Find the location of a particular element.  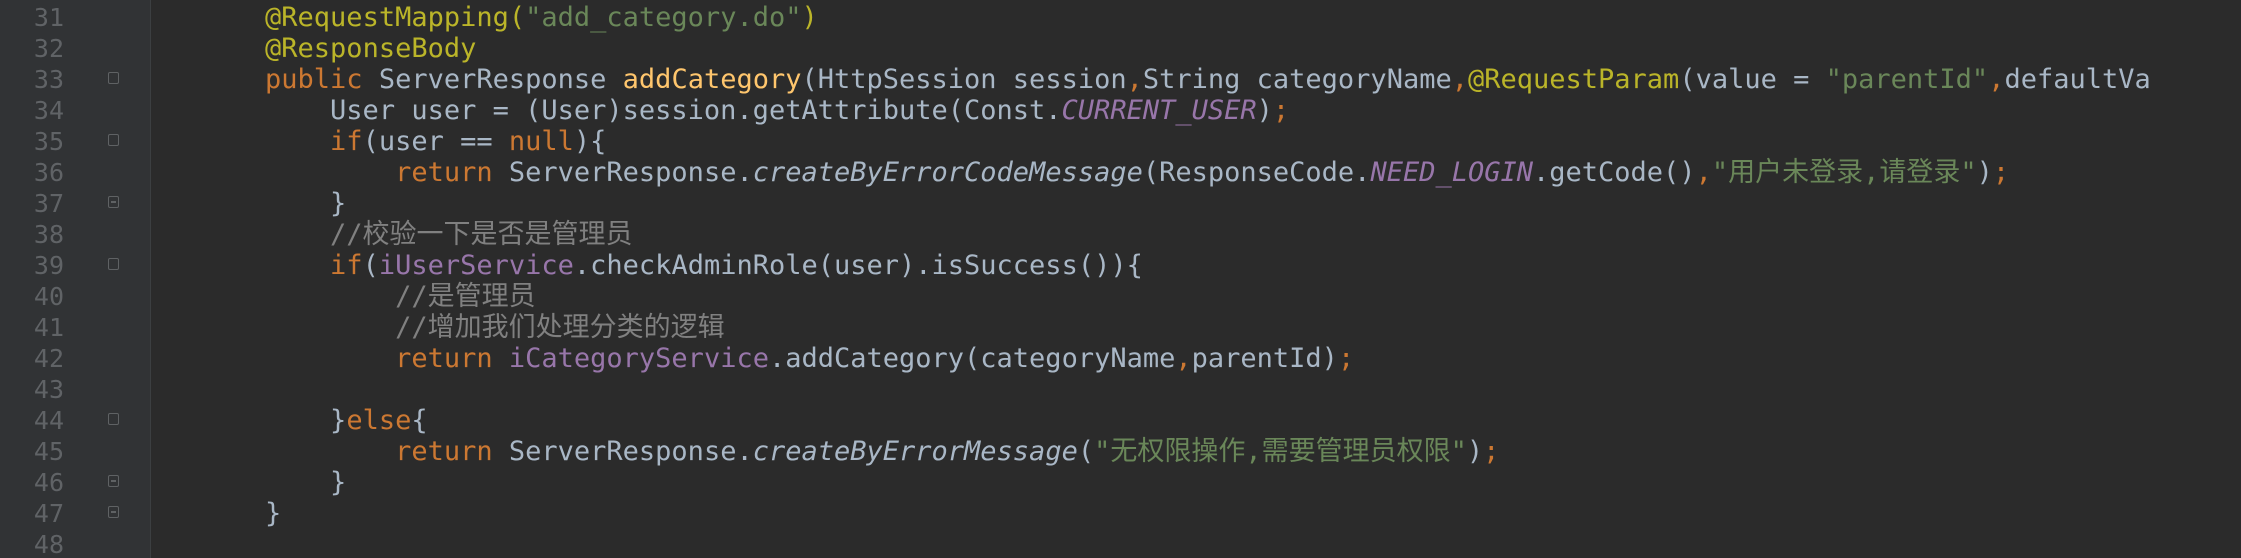

code-token: "add_category.do" is located at coordinates (663, 17).